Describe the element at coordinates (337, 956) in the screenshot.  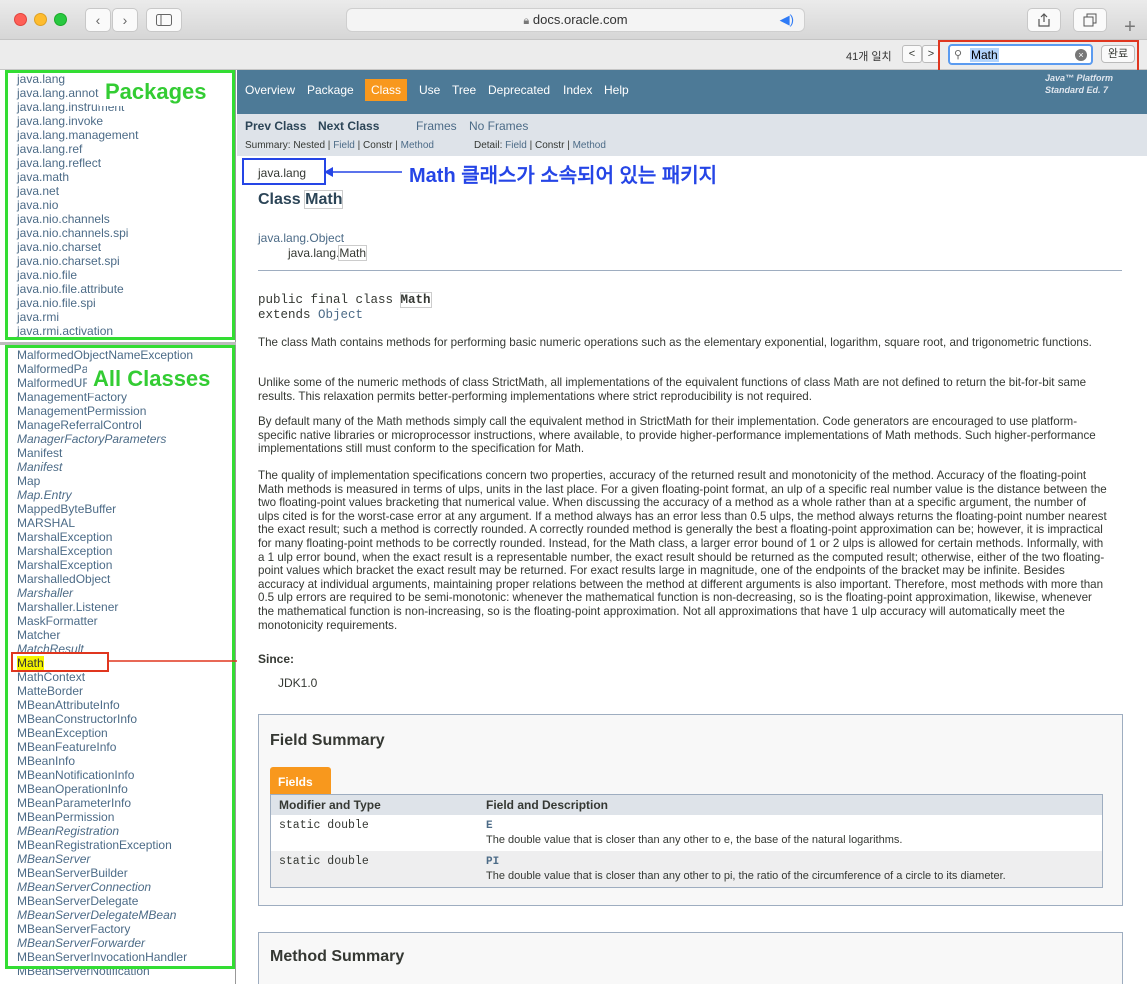
I see `method-summary-title: Method Summary` at that location.